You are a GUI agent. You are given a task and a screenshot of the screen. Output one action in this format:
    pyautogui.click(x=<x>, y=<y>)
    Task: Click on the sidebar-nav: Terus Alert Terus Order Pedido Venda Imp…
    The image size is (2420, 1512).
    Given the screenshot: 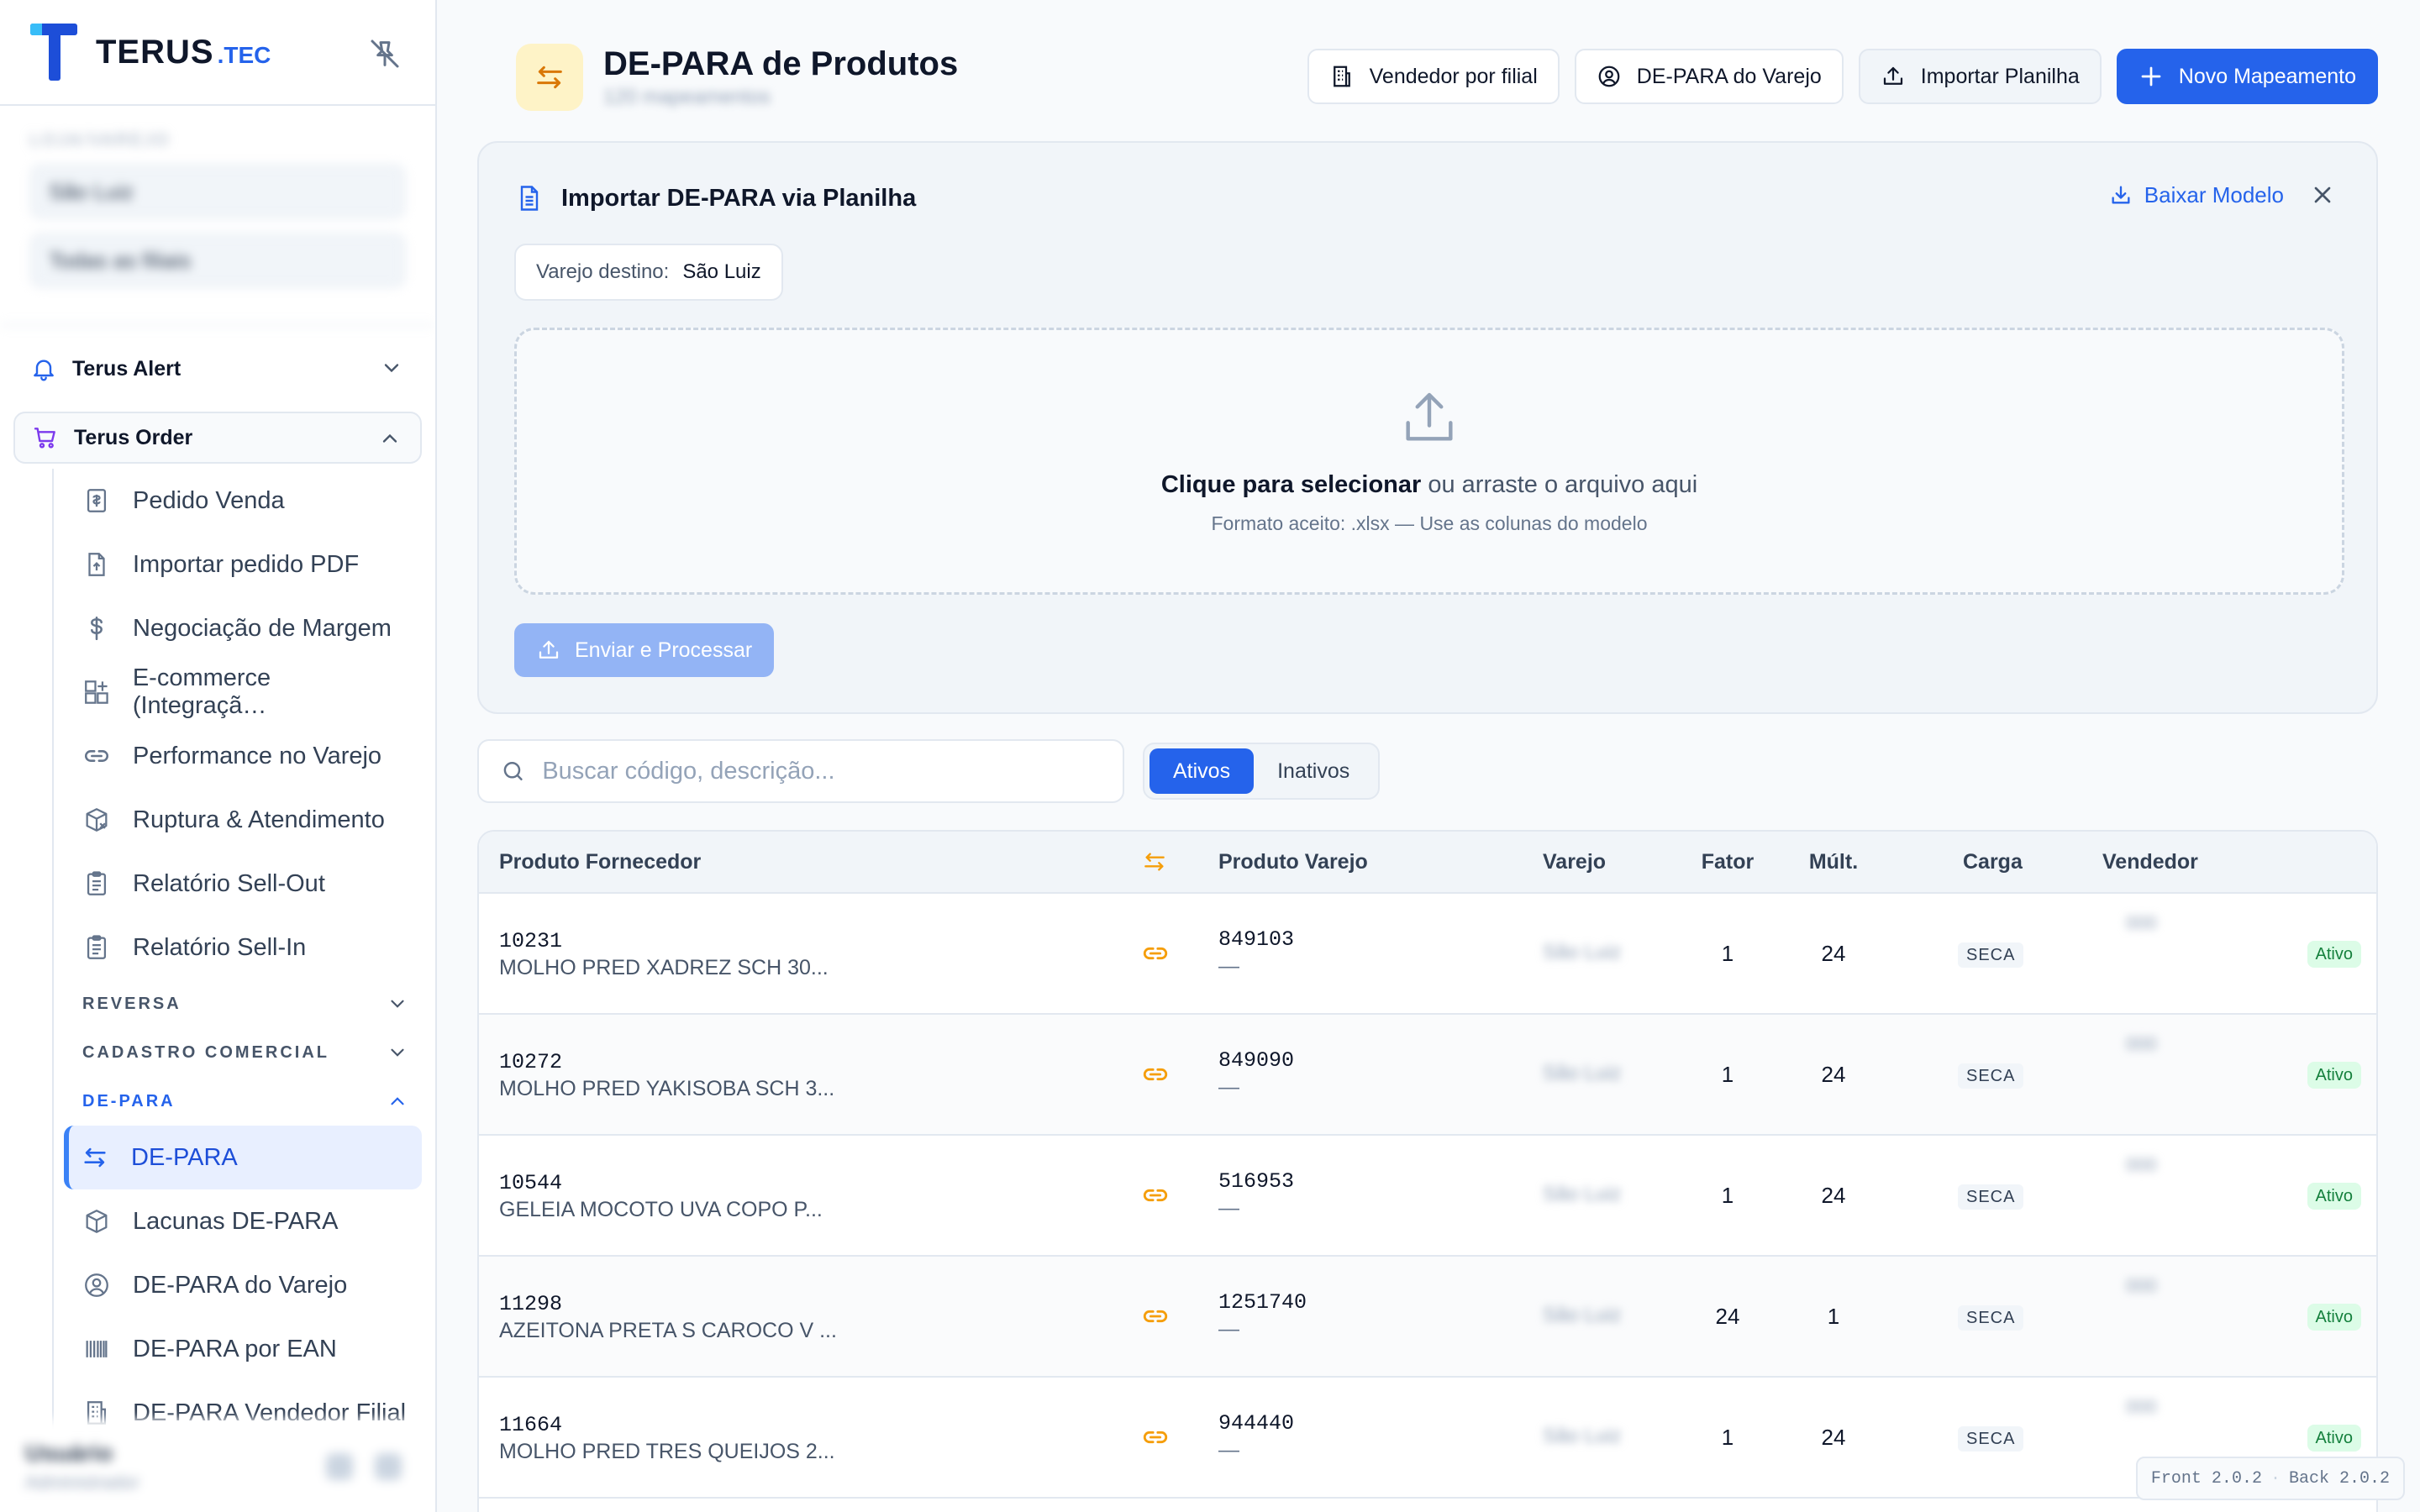 What is the action you would take?
    pyautogui.click(x=218, y=885)
    